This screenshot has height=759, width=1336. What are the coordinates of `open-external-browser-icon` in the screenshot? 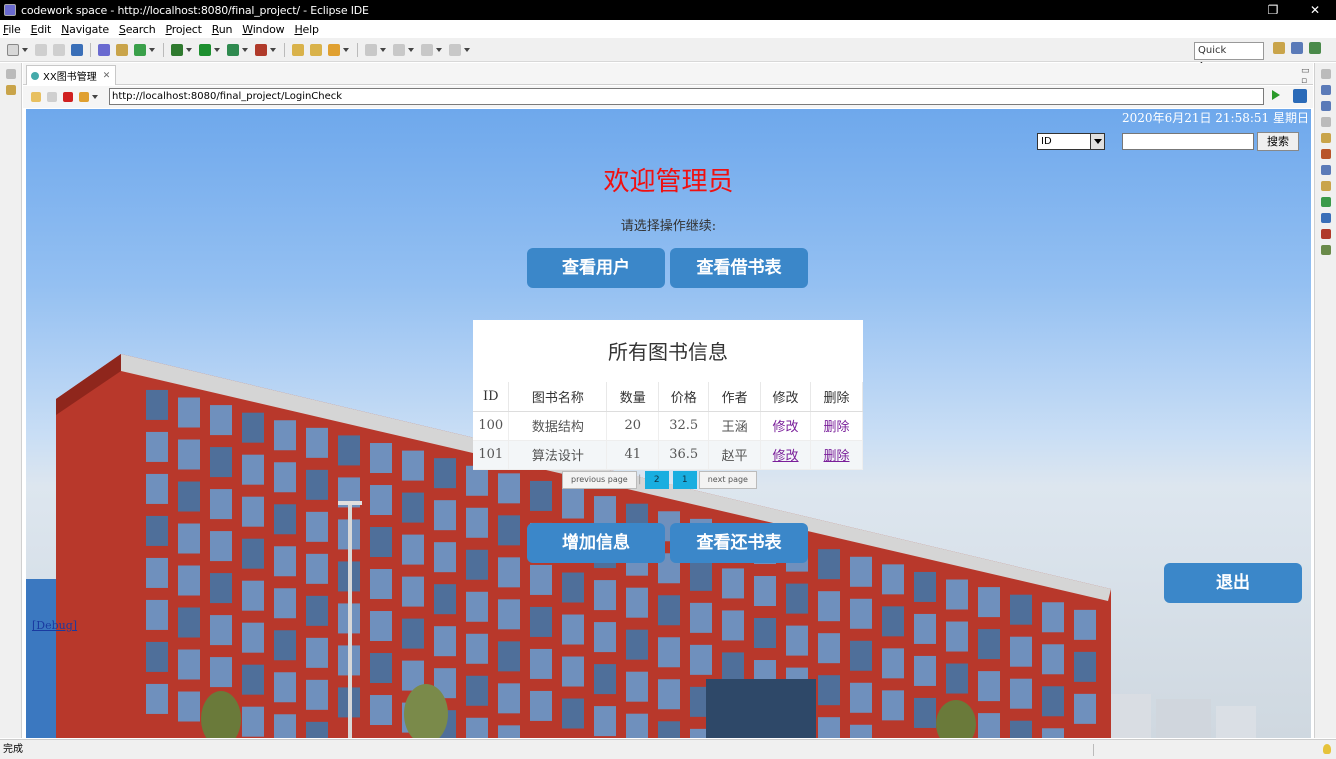 It's located at (1300, 96).